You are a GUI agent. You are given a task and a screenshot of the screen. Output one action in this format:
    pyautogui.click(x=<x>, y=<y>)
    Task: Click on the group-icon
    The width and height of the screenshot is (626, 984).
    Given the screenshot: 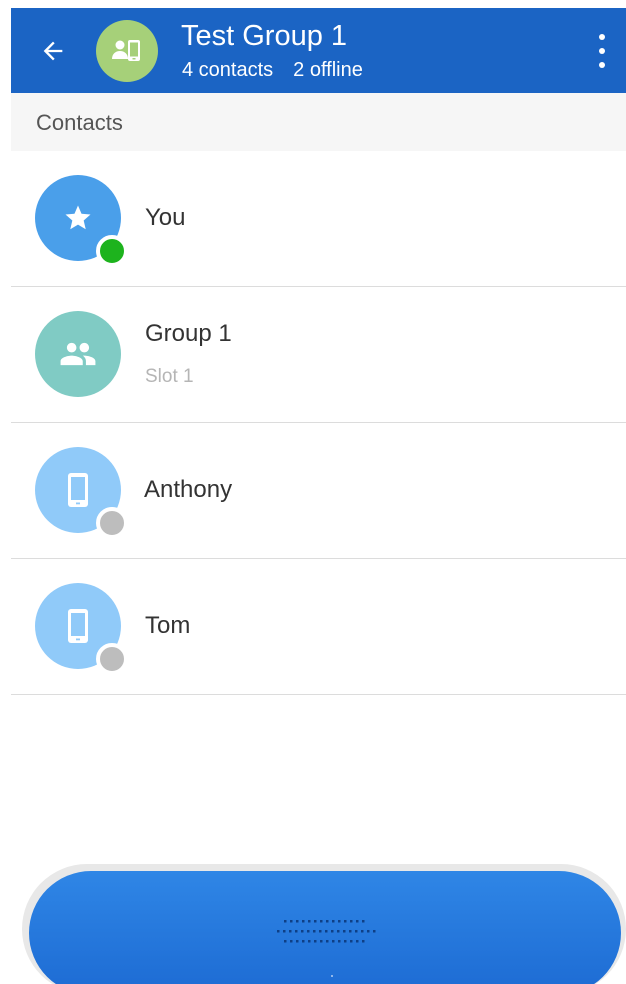 What is the action you would take?
    pyautogui.click(x=78, y=354)
    